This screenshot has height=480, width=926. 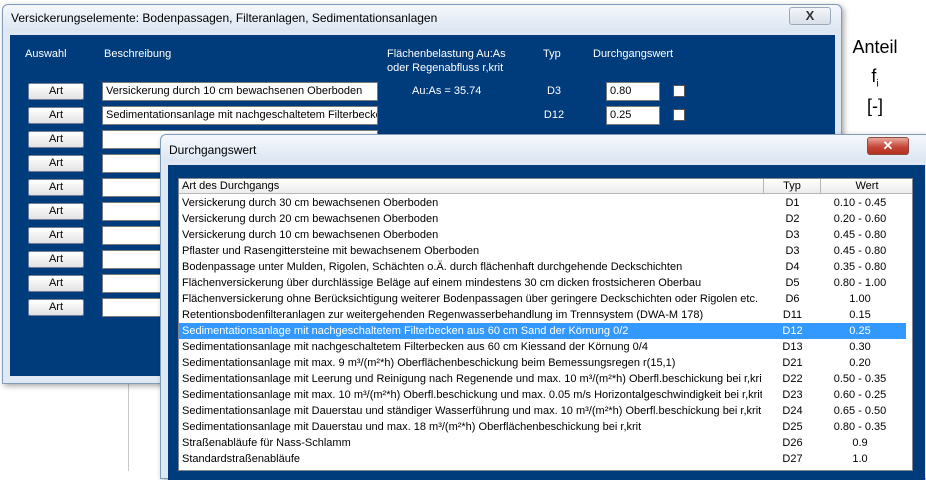 I want to click on list-item-typ: D25, so click(x=792, y=427).